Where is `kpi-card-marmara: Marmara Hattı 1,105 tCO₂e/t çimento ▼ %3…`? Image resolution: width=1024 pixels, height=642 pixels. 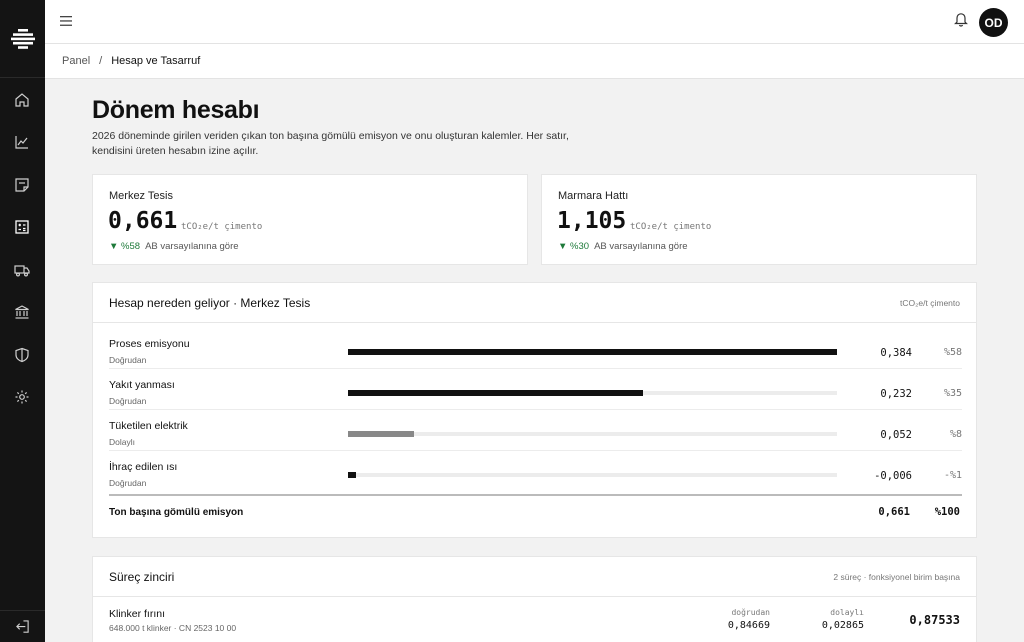 kpi-card-marmara: Marmara Hattı 1,105 tCO₂e/t çimento ▼ %3… is located at coordinates (759, 219).